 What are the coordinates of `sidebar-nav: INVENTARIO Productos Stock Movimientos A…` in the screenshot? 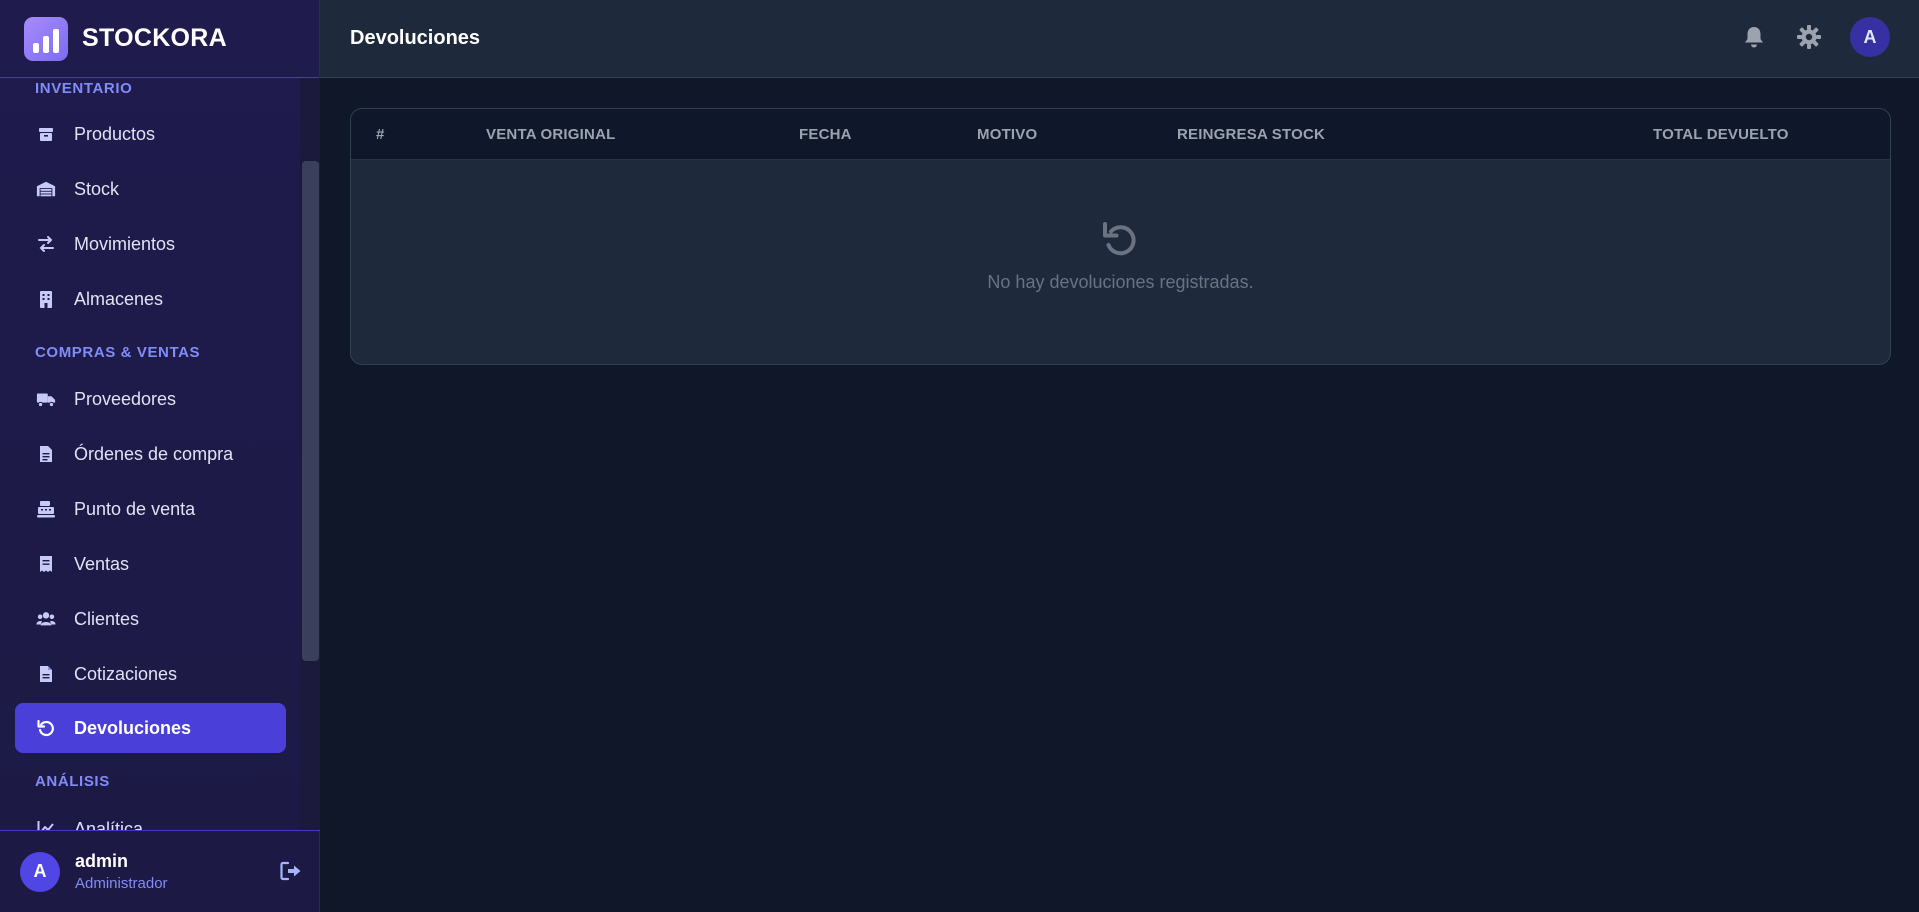 It's located at (150, 454).